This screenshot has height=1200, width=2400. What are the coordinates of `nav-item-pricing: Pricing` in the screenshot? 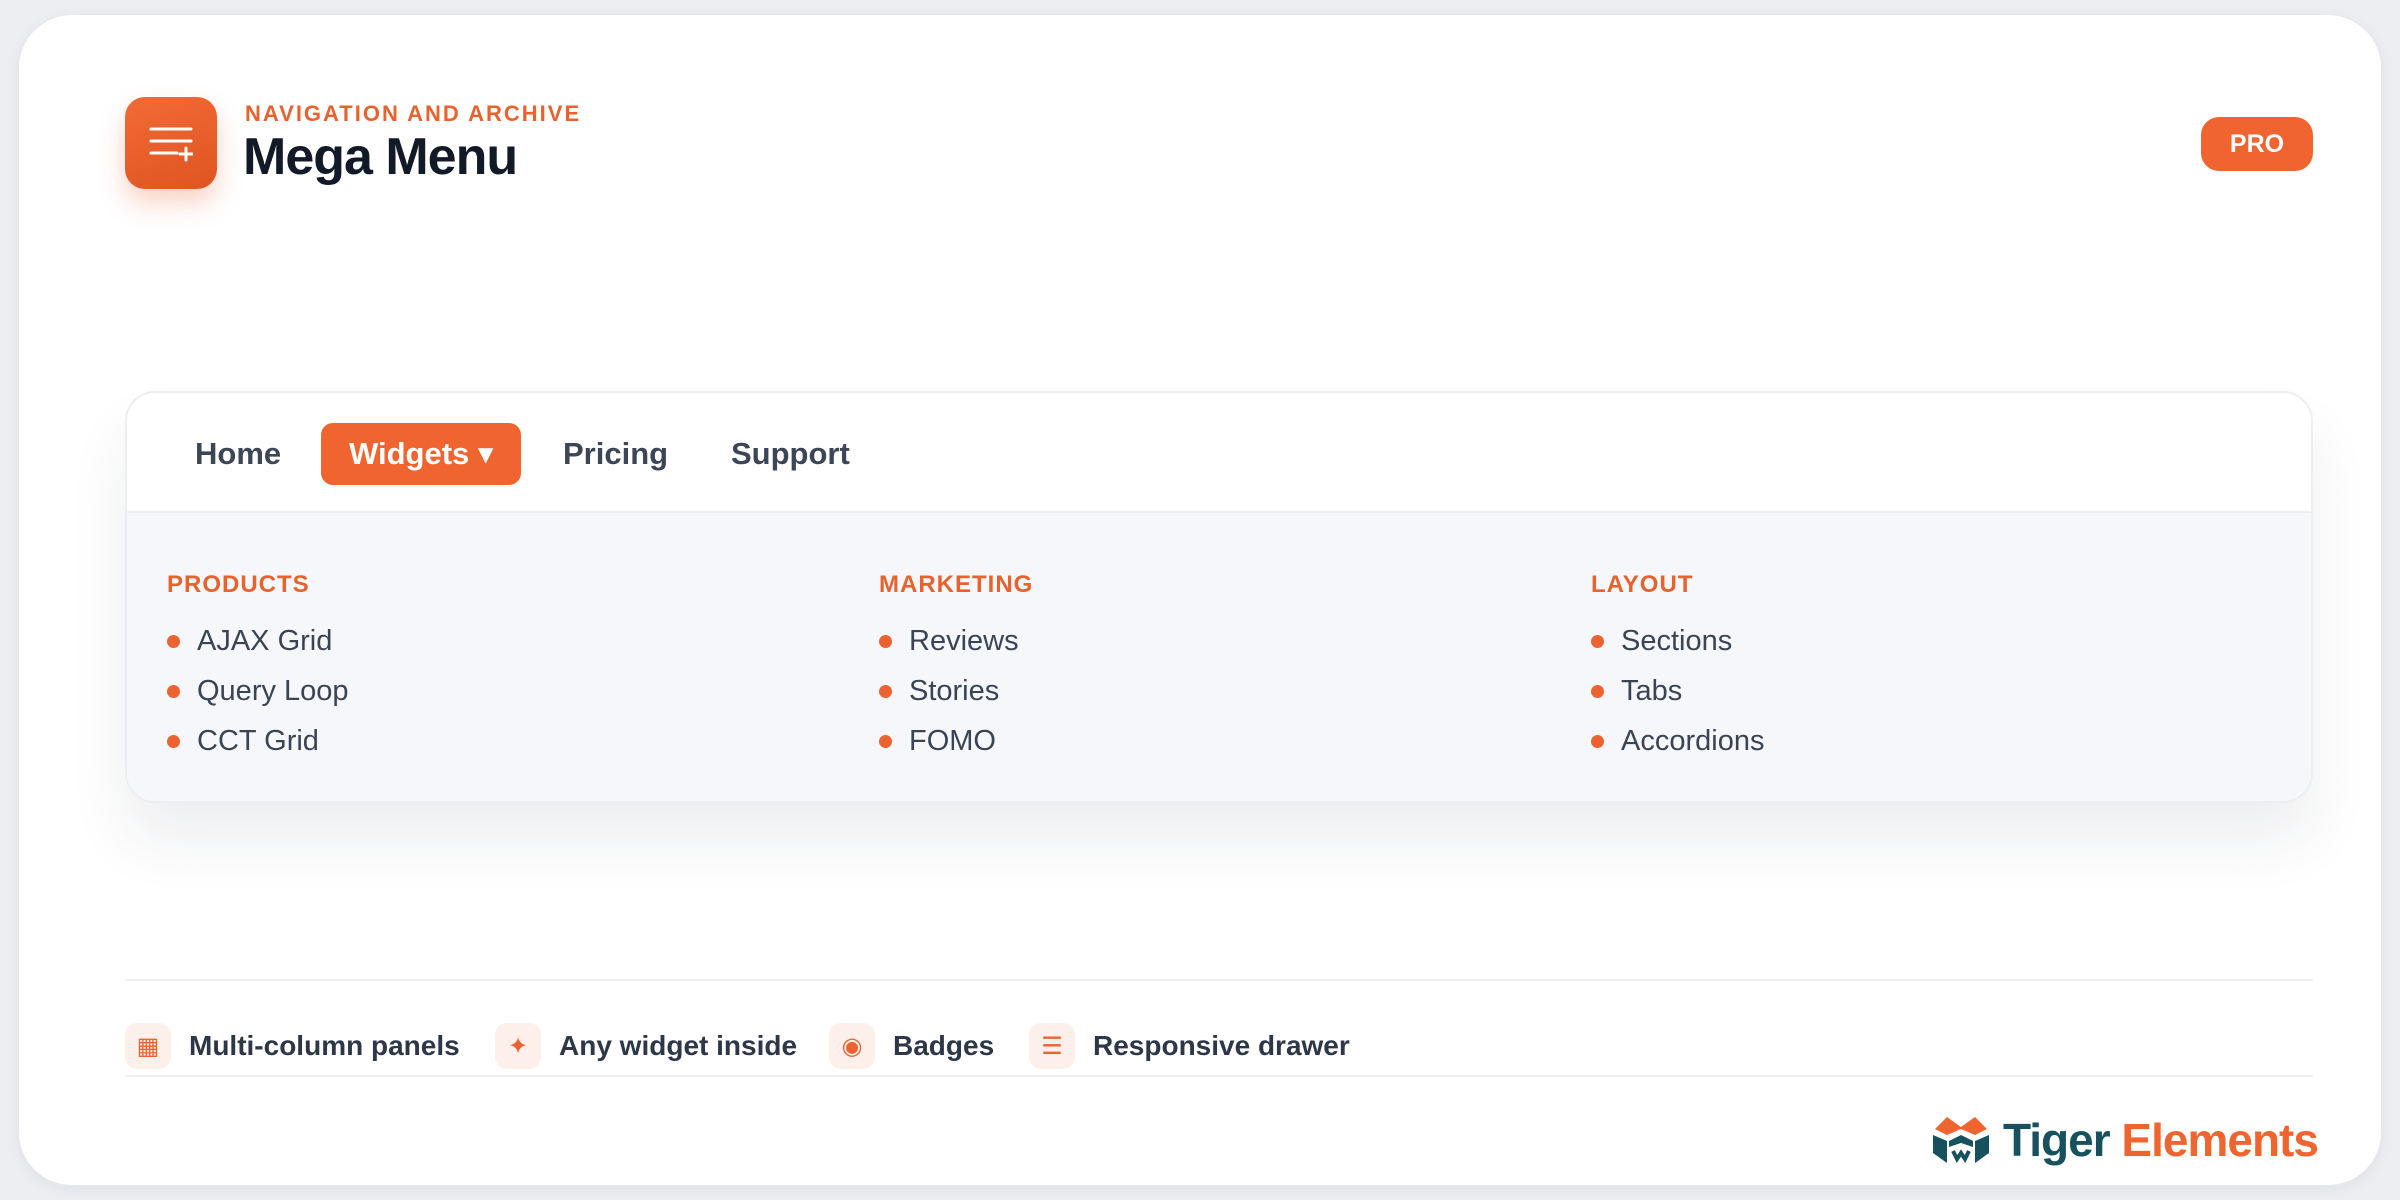 It's located at (615, 454).